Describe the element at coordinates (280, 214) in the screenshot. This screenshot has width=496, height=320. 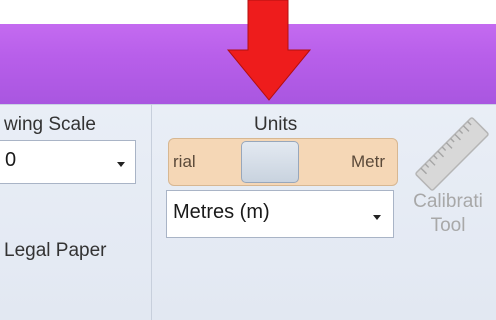
I see `units-select: Metres (m)` at that location.